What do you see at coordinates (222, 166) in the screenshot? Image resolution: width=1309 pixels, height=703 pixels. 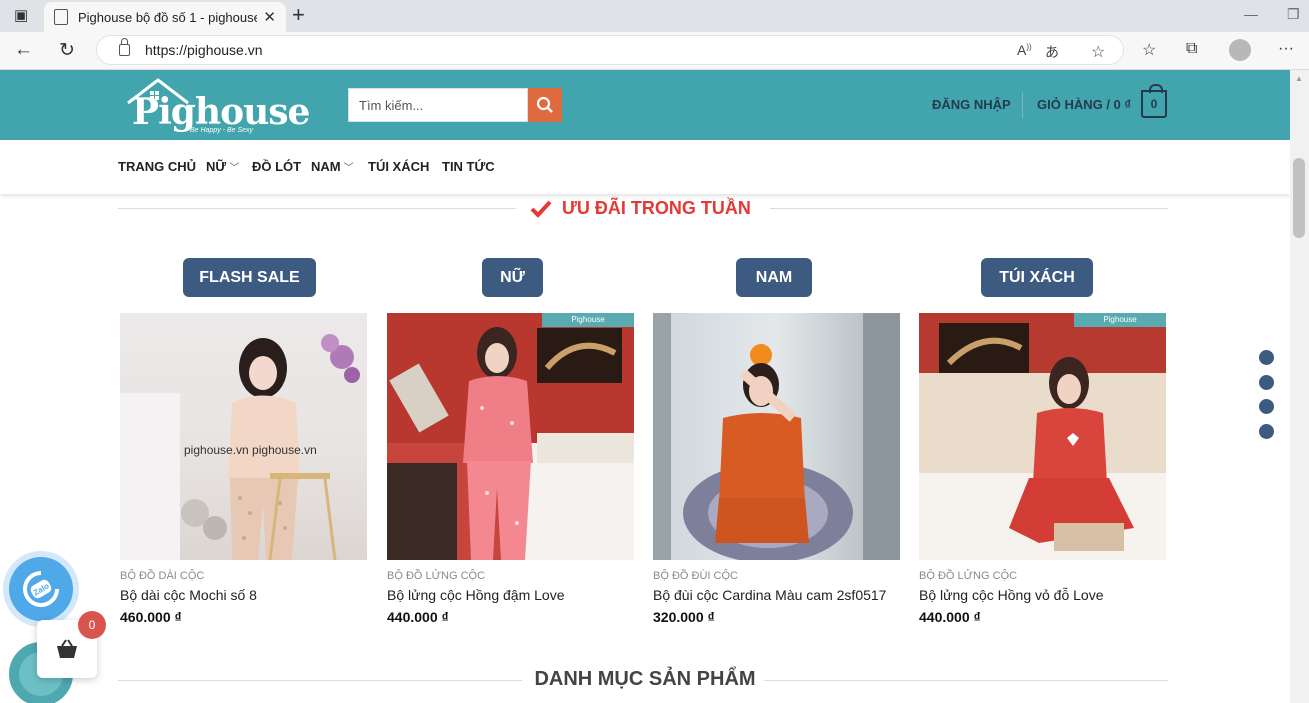 I see `menu-item-nu: NỮ ﹀` at bounding box center [222, 166].